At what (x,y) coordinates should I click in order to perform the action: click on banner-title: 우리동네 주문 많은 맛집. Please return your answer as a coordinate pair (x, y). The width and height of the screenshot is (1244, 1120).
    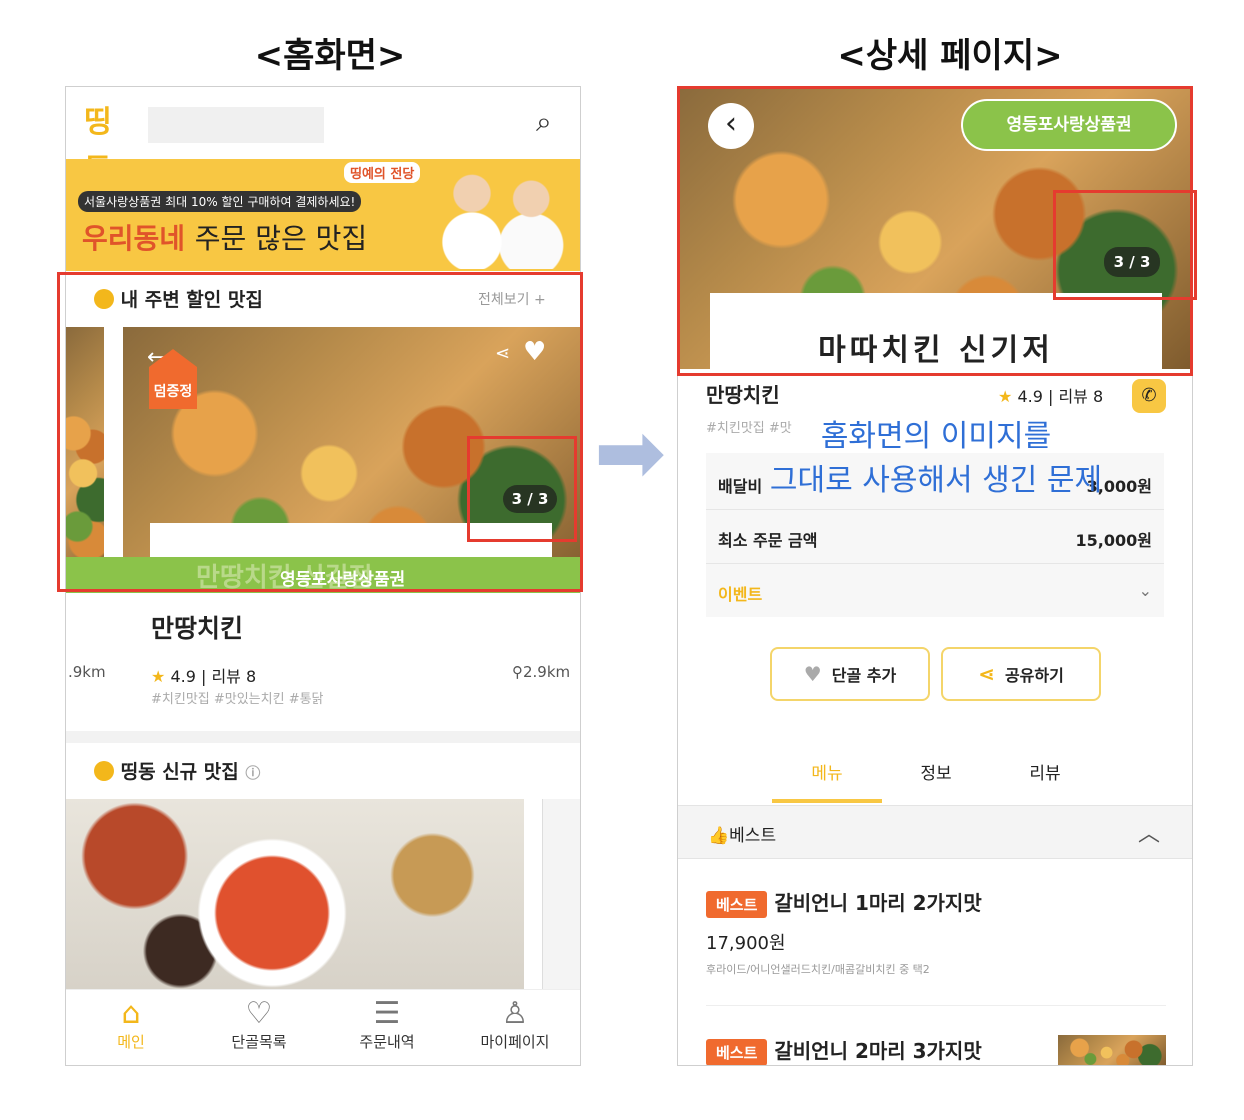
    Looking at the image, I should click on (224, 237).